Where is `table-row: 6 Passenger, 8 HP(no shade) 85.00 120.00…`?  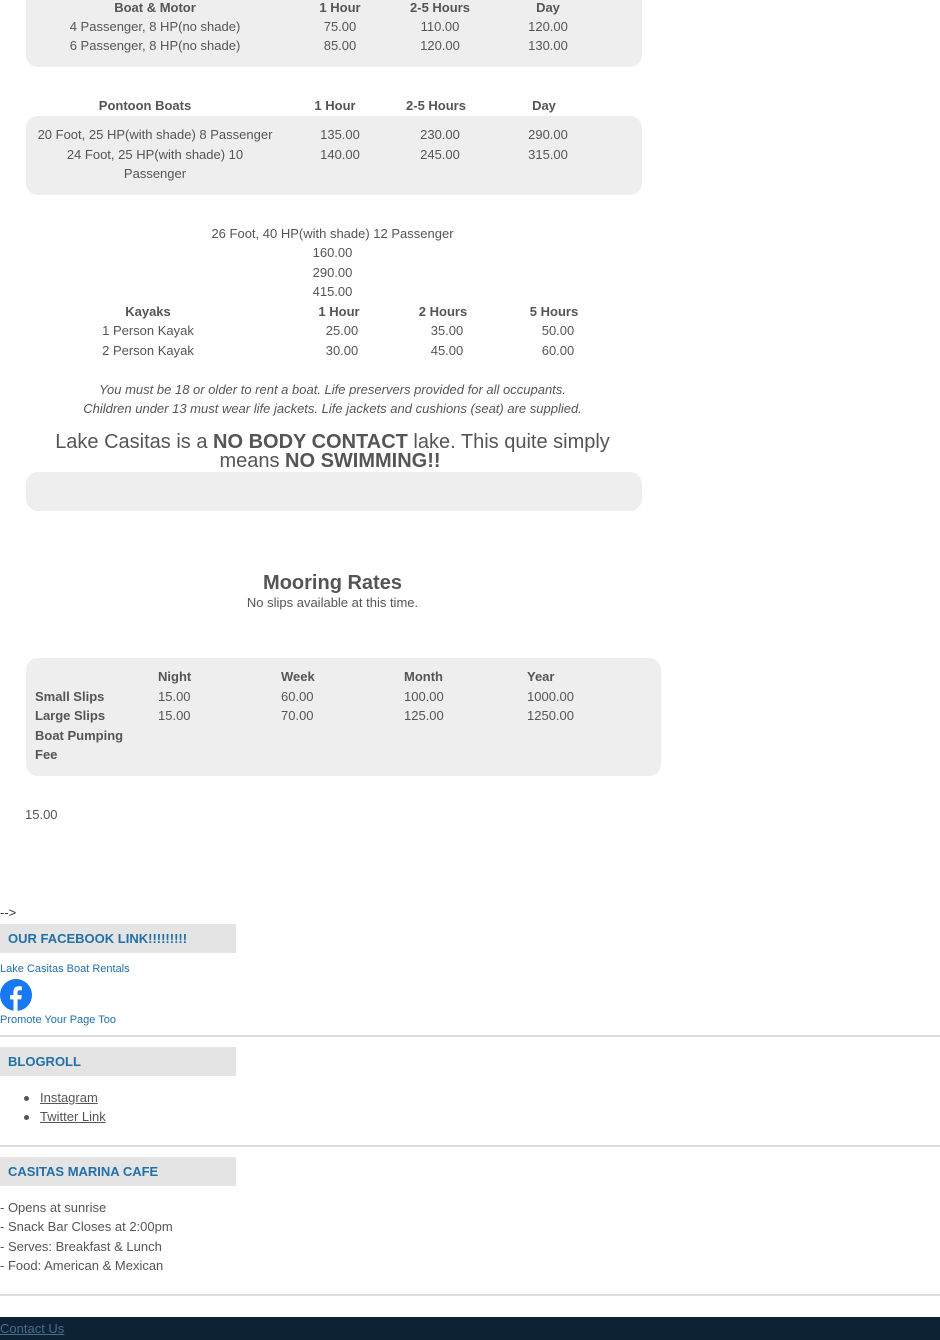 table-row: 6 Passenger, 8 HP(no shade) 85.00 120.00… is located at coordinates (330, 46).